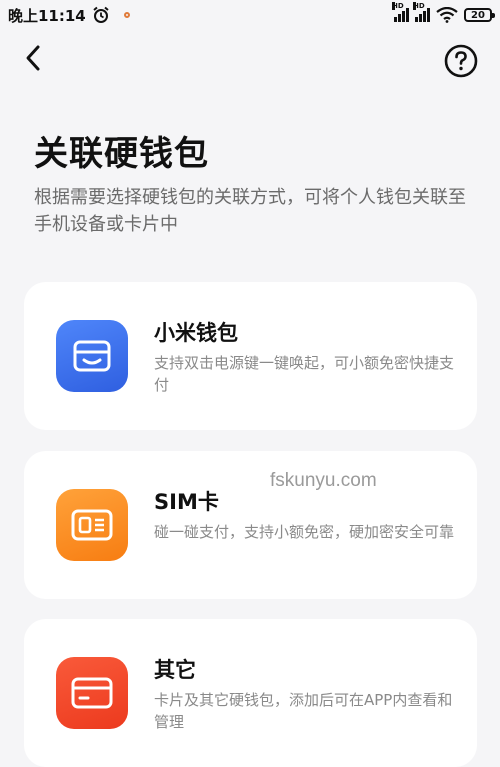 This screenshot has width=500, height=767. What do you see at coordinates (250, 211) in the screenshot?
I see `page-description: 根据需要选择硬钱包的关联方式，可将个人钱包关联至手机设备或卡片中` at bounding box center [250, 211].